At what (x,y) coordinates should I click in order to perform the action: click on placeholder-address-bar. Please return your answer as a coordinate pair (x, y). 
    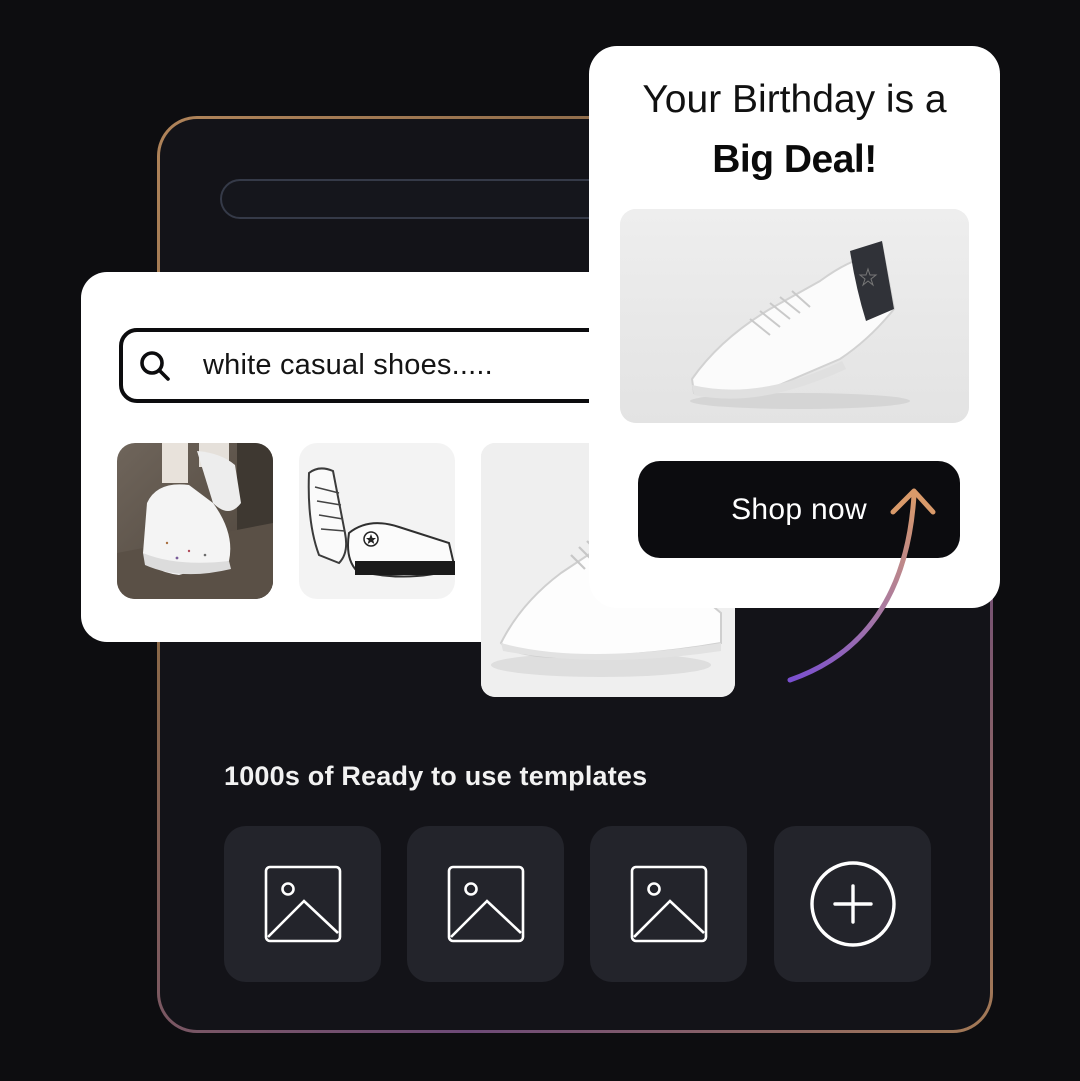
    Looking at the image, I should click on (430, 199).